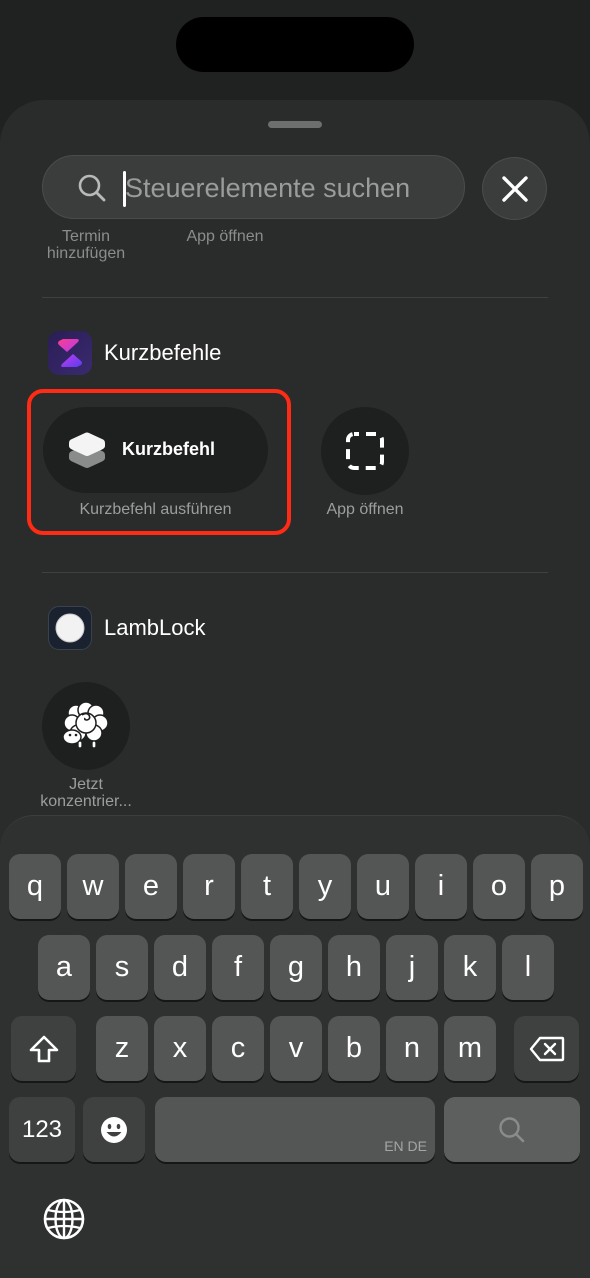 This screenshot has width=590, height=1278. I want to click on search-bar, so click(253, 187).